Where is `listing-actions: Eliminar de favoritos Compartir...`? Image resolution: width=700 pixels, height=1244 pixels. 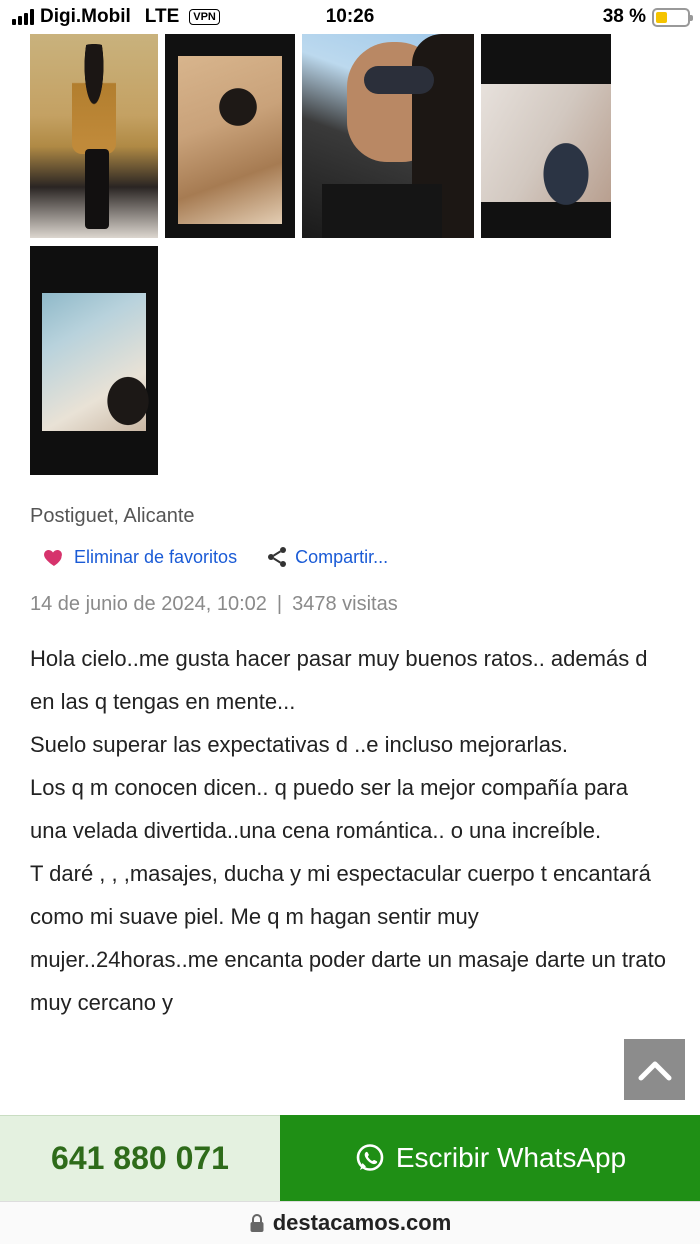
listing-actions: Eliminar de favoritos Compartir... is located at coordinates (215, 557).